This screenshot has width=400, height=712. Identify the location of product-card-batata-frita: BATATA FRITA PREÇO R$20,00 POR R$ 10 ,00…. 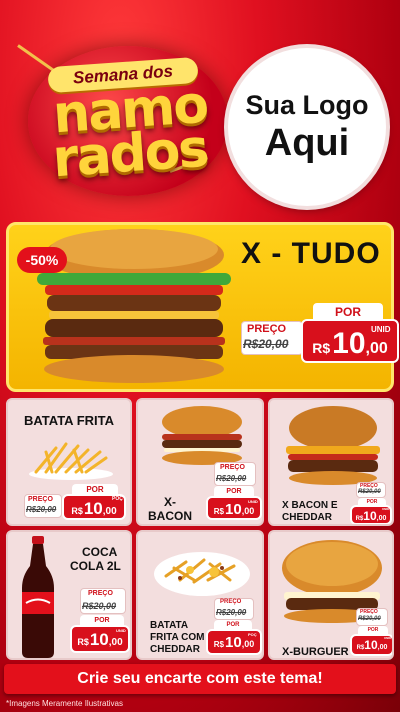
(69, 462).